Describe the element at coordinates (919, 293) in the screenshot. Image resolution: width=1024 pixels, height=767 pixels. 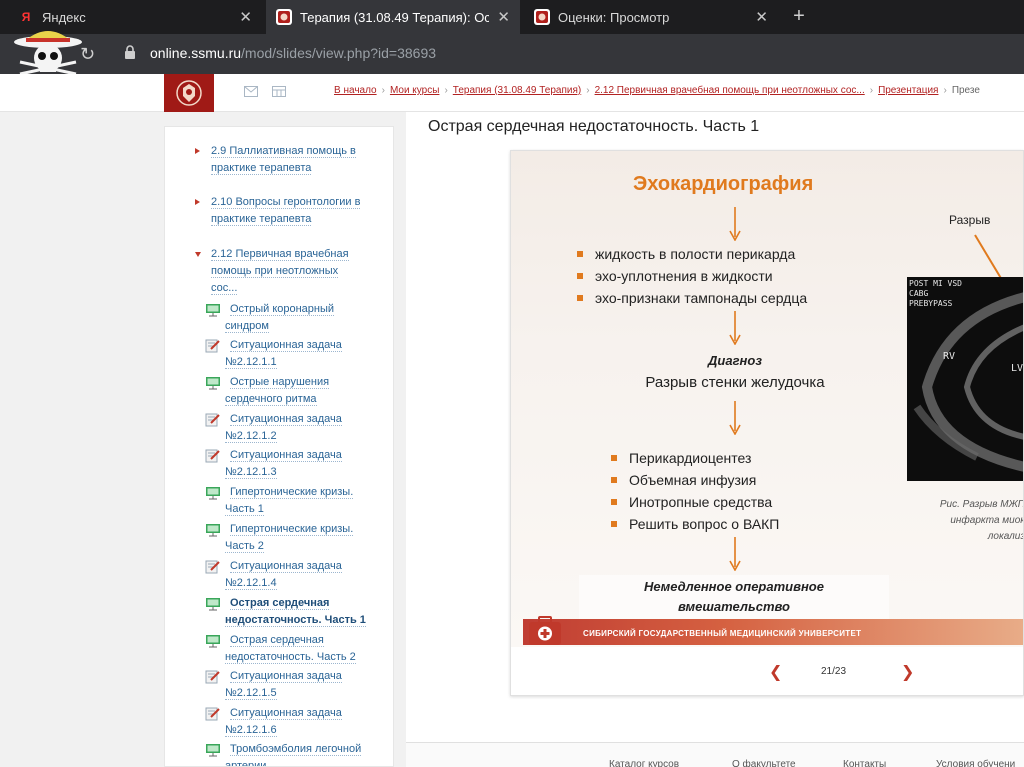
I see `echo-overlay-line: CABG` at that location.